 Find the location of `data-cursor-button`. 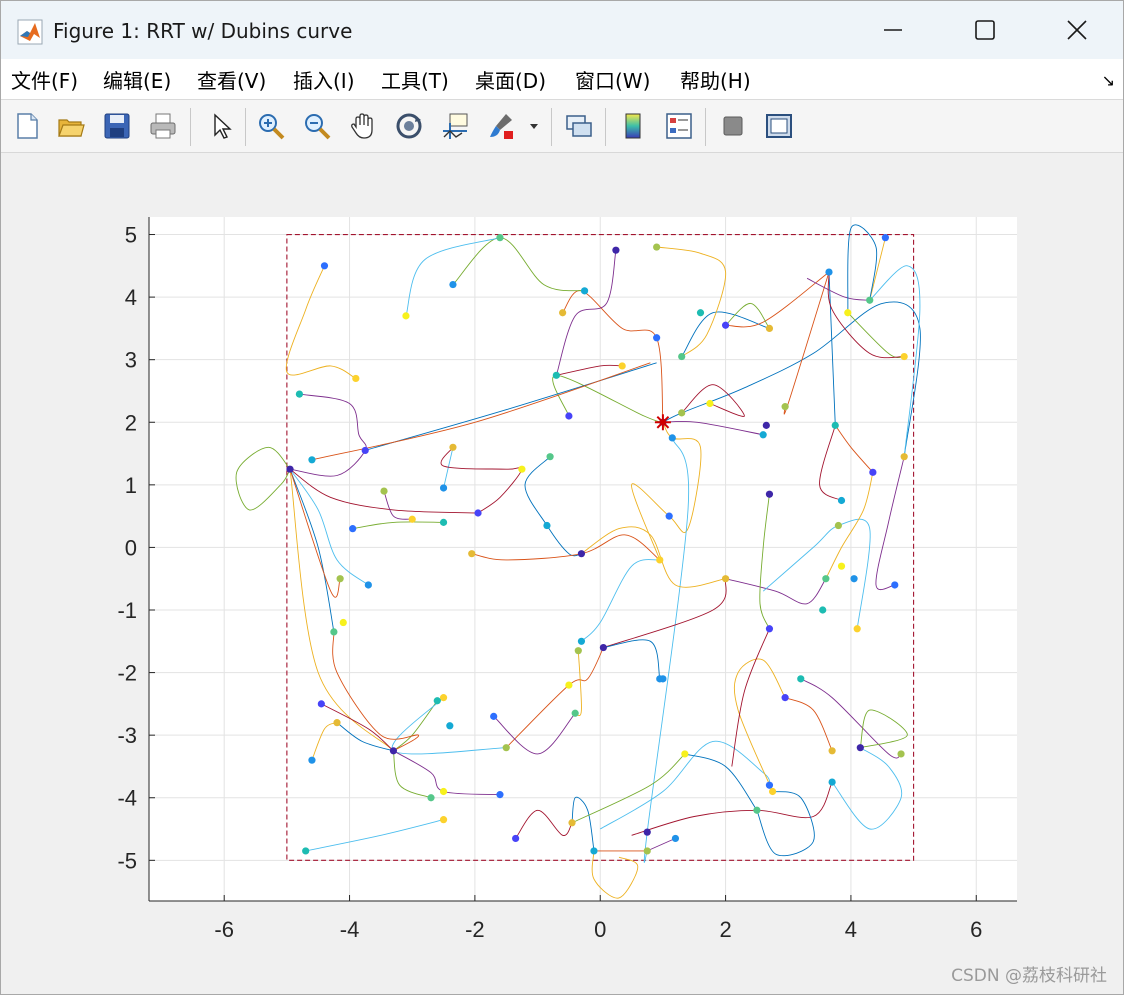

data-cursor-button is located at coordinates (455, 126).